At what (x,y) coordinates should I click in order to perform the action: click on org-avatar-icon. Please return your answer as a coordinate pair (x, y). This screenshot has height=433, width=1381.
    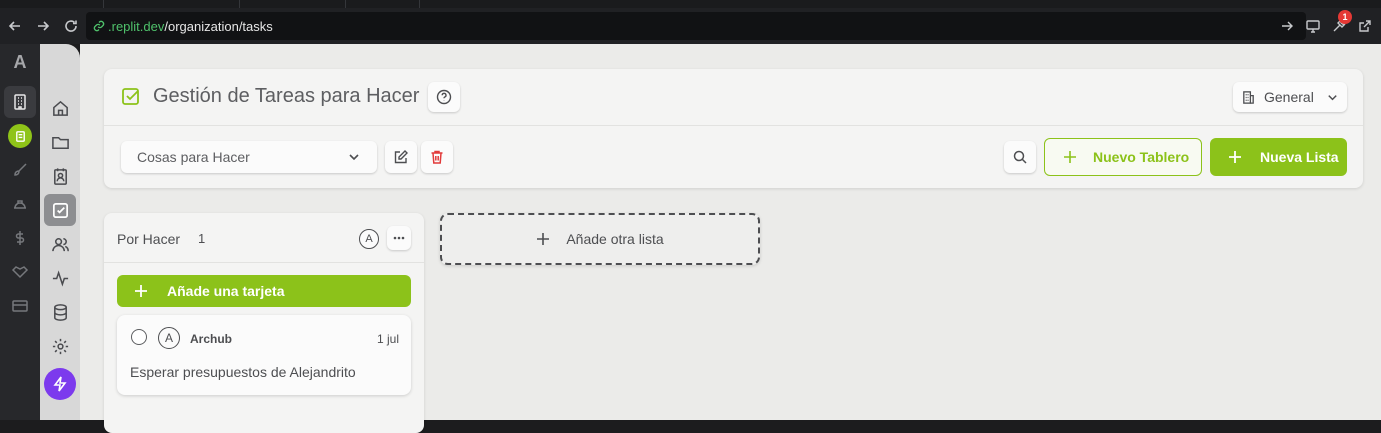
    Looking at the image, I should click on (20, 136).